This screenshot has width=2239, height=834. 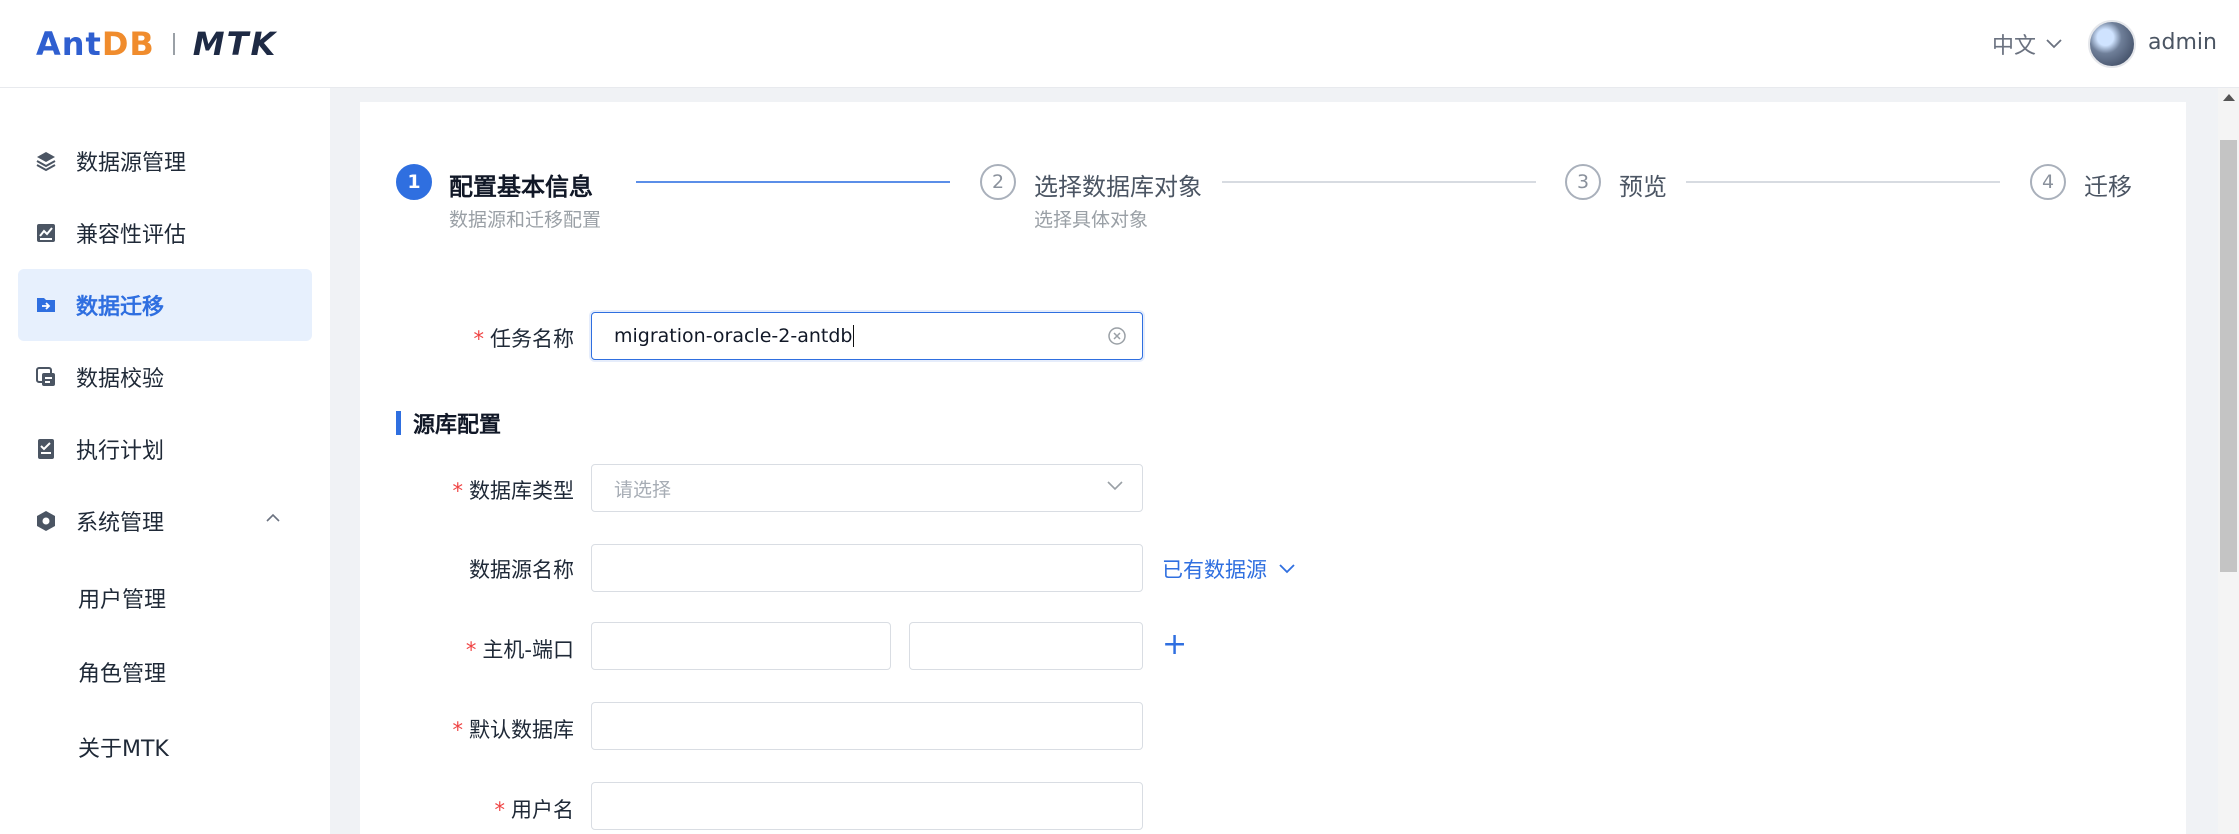 I want to click on chevron-up-icon, so click(x=273, y=517).